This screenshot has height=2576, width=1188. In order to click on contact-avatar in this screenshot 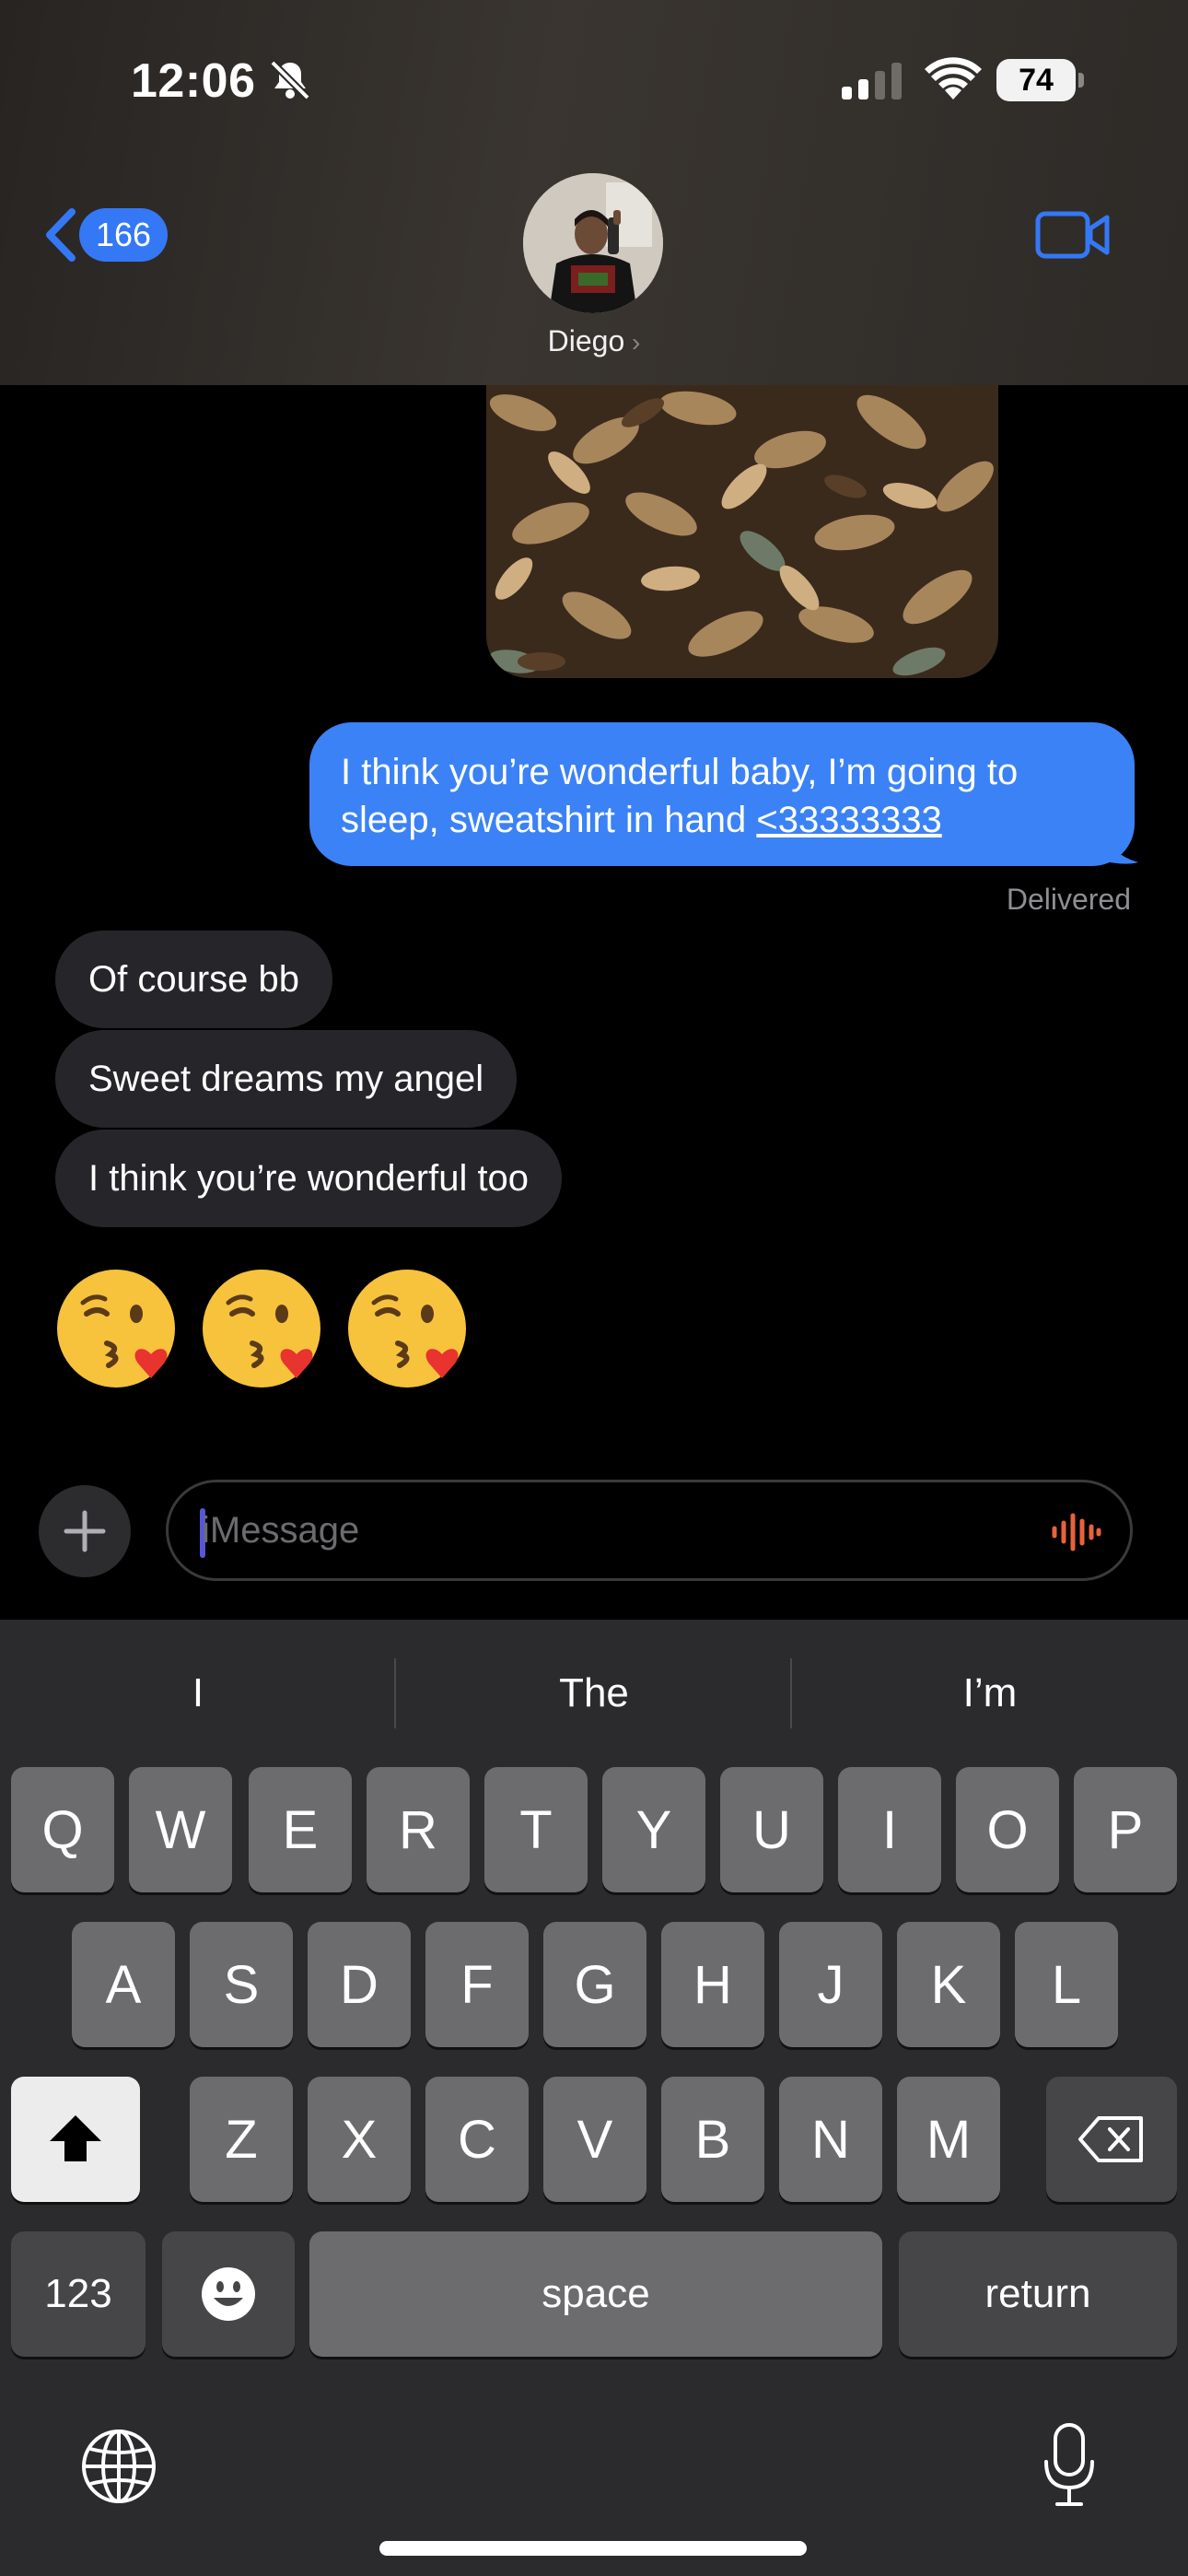, I will do `click(593, 243)`.